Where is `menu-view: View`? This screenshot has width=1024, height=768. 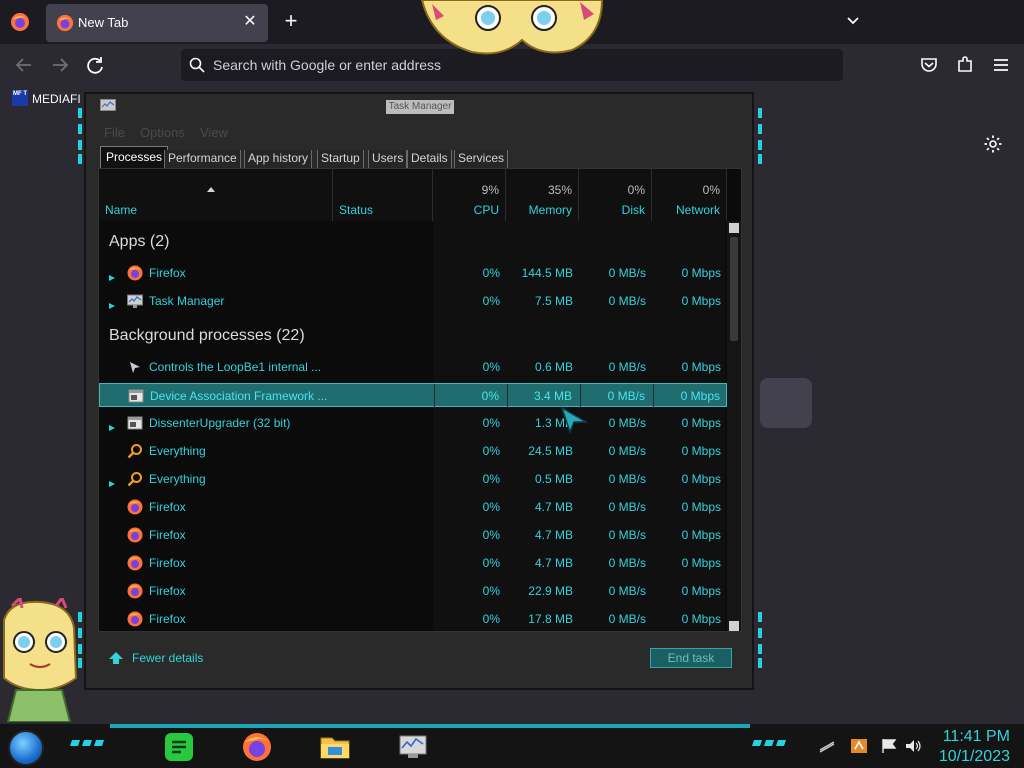
menu-view: View is located at coordinates (214, 132).